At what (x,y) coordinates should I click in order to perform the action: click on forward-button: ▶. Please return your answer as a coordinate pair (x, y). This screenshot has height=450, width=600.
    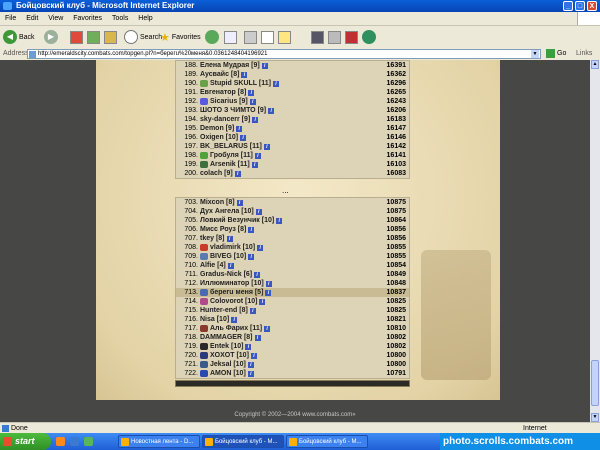
    Looking at the image, I should click on (51, 37).